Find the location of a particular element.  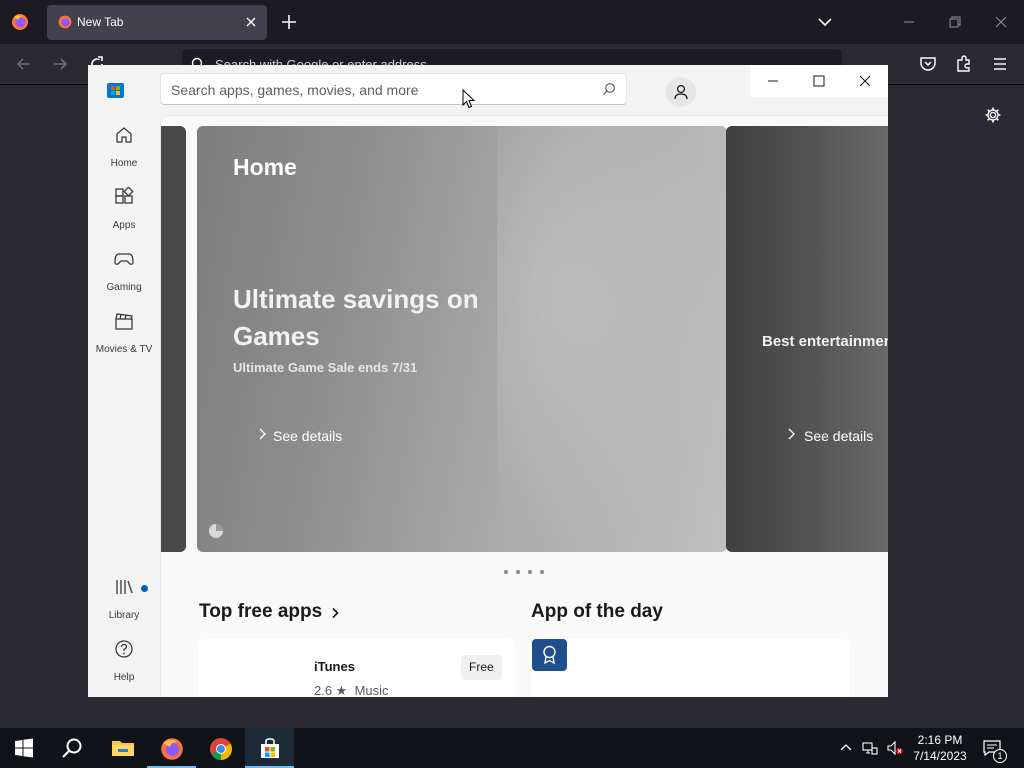

start-button is located at coordinates (24, 748).